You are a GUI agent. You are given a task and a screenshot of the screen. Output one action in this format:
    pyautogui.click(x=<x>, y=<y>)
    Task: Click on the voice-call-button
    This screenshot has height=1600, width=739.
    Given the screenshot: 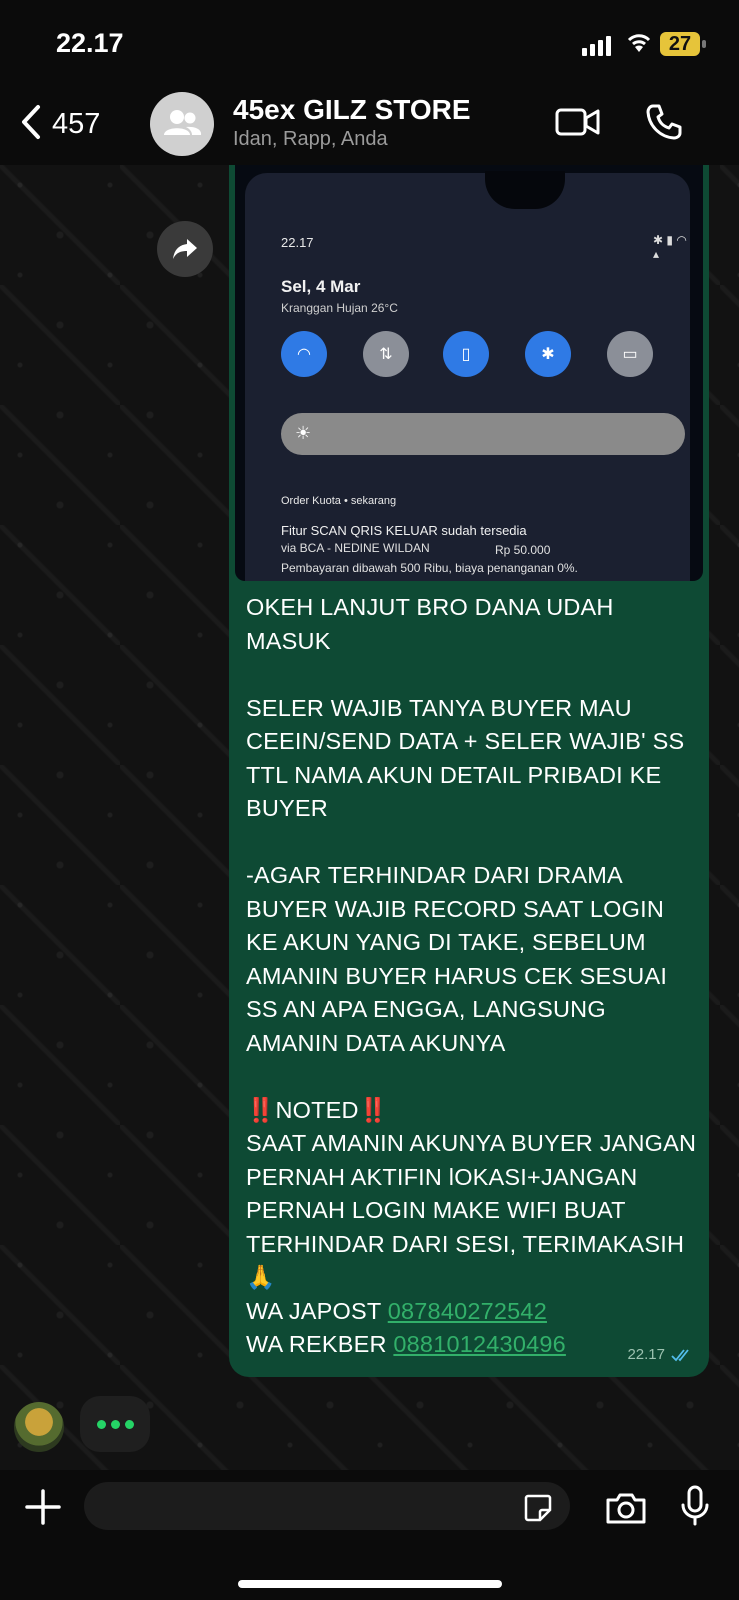 What is the action you would take?
    pyautogui.click(x=664, y=124)
    